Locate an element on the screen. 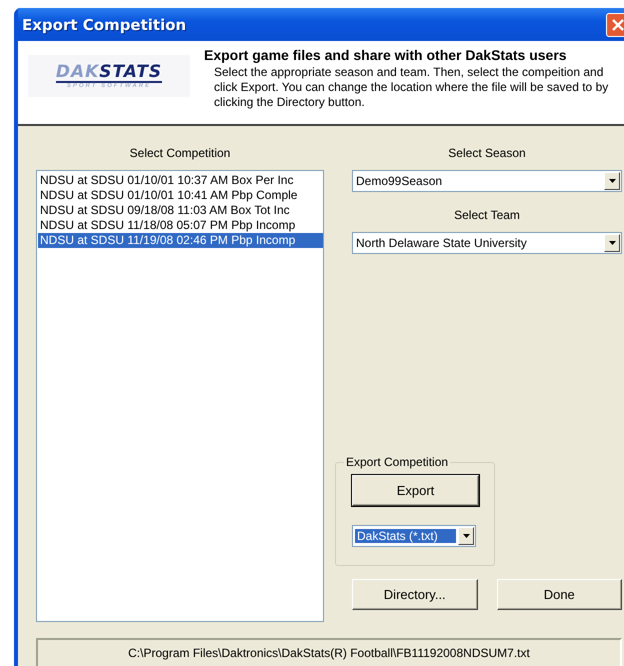 The width and height of the screenshot is (624, 666). format-dropdown: DakStats (*.txt) is located at coordinates (414, 536).